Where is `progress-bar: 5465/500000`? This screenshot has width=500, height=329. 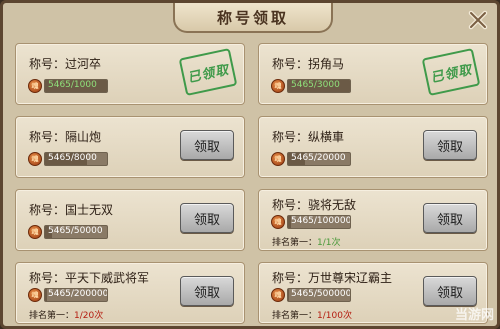
progress-bar: 5465/500000 is located at coordinates (319, 295).